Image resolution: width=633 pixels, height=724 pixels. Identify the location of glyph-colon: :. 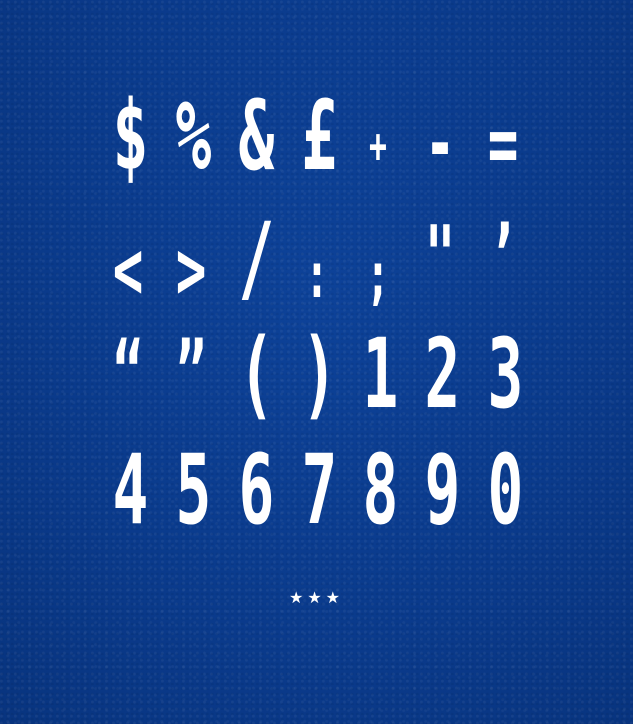
(317, 276).